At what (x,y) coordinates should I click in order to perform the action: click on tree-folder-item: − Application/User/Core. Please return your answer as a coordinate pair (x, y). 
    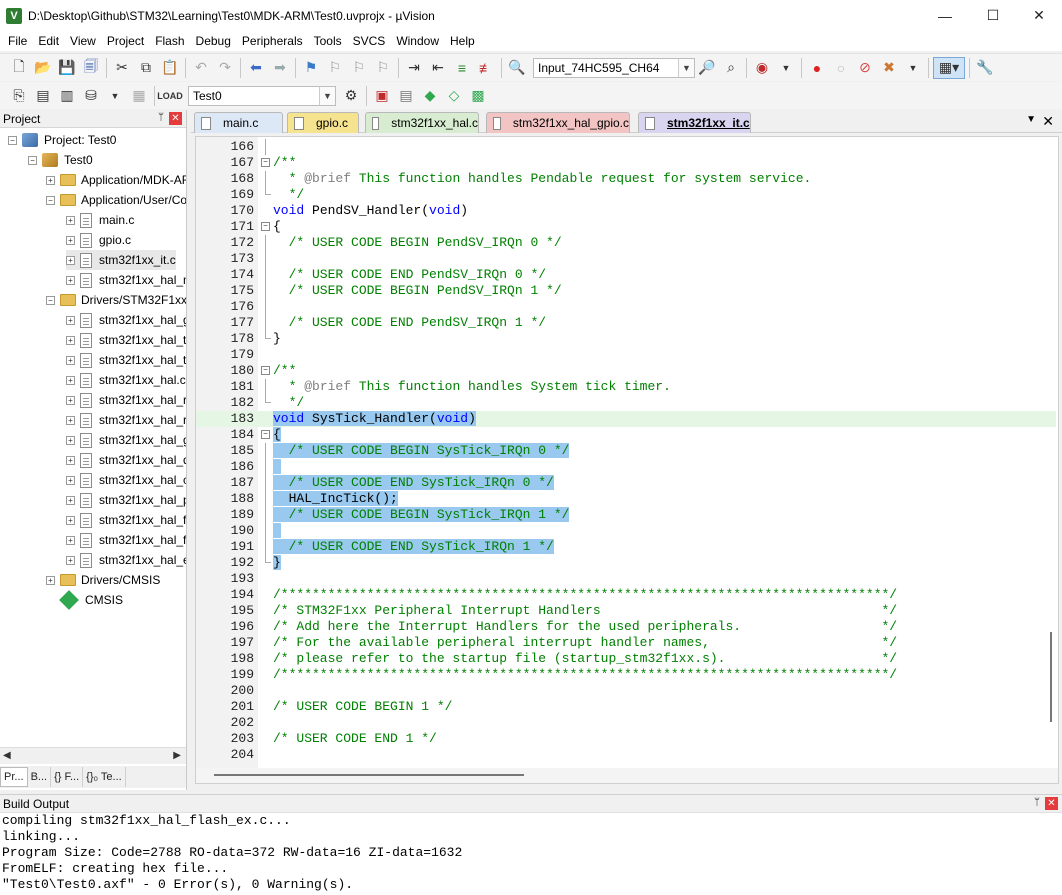
    Looking at the image, I should click on (116, 200).